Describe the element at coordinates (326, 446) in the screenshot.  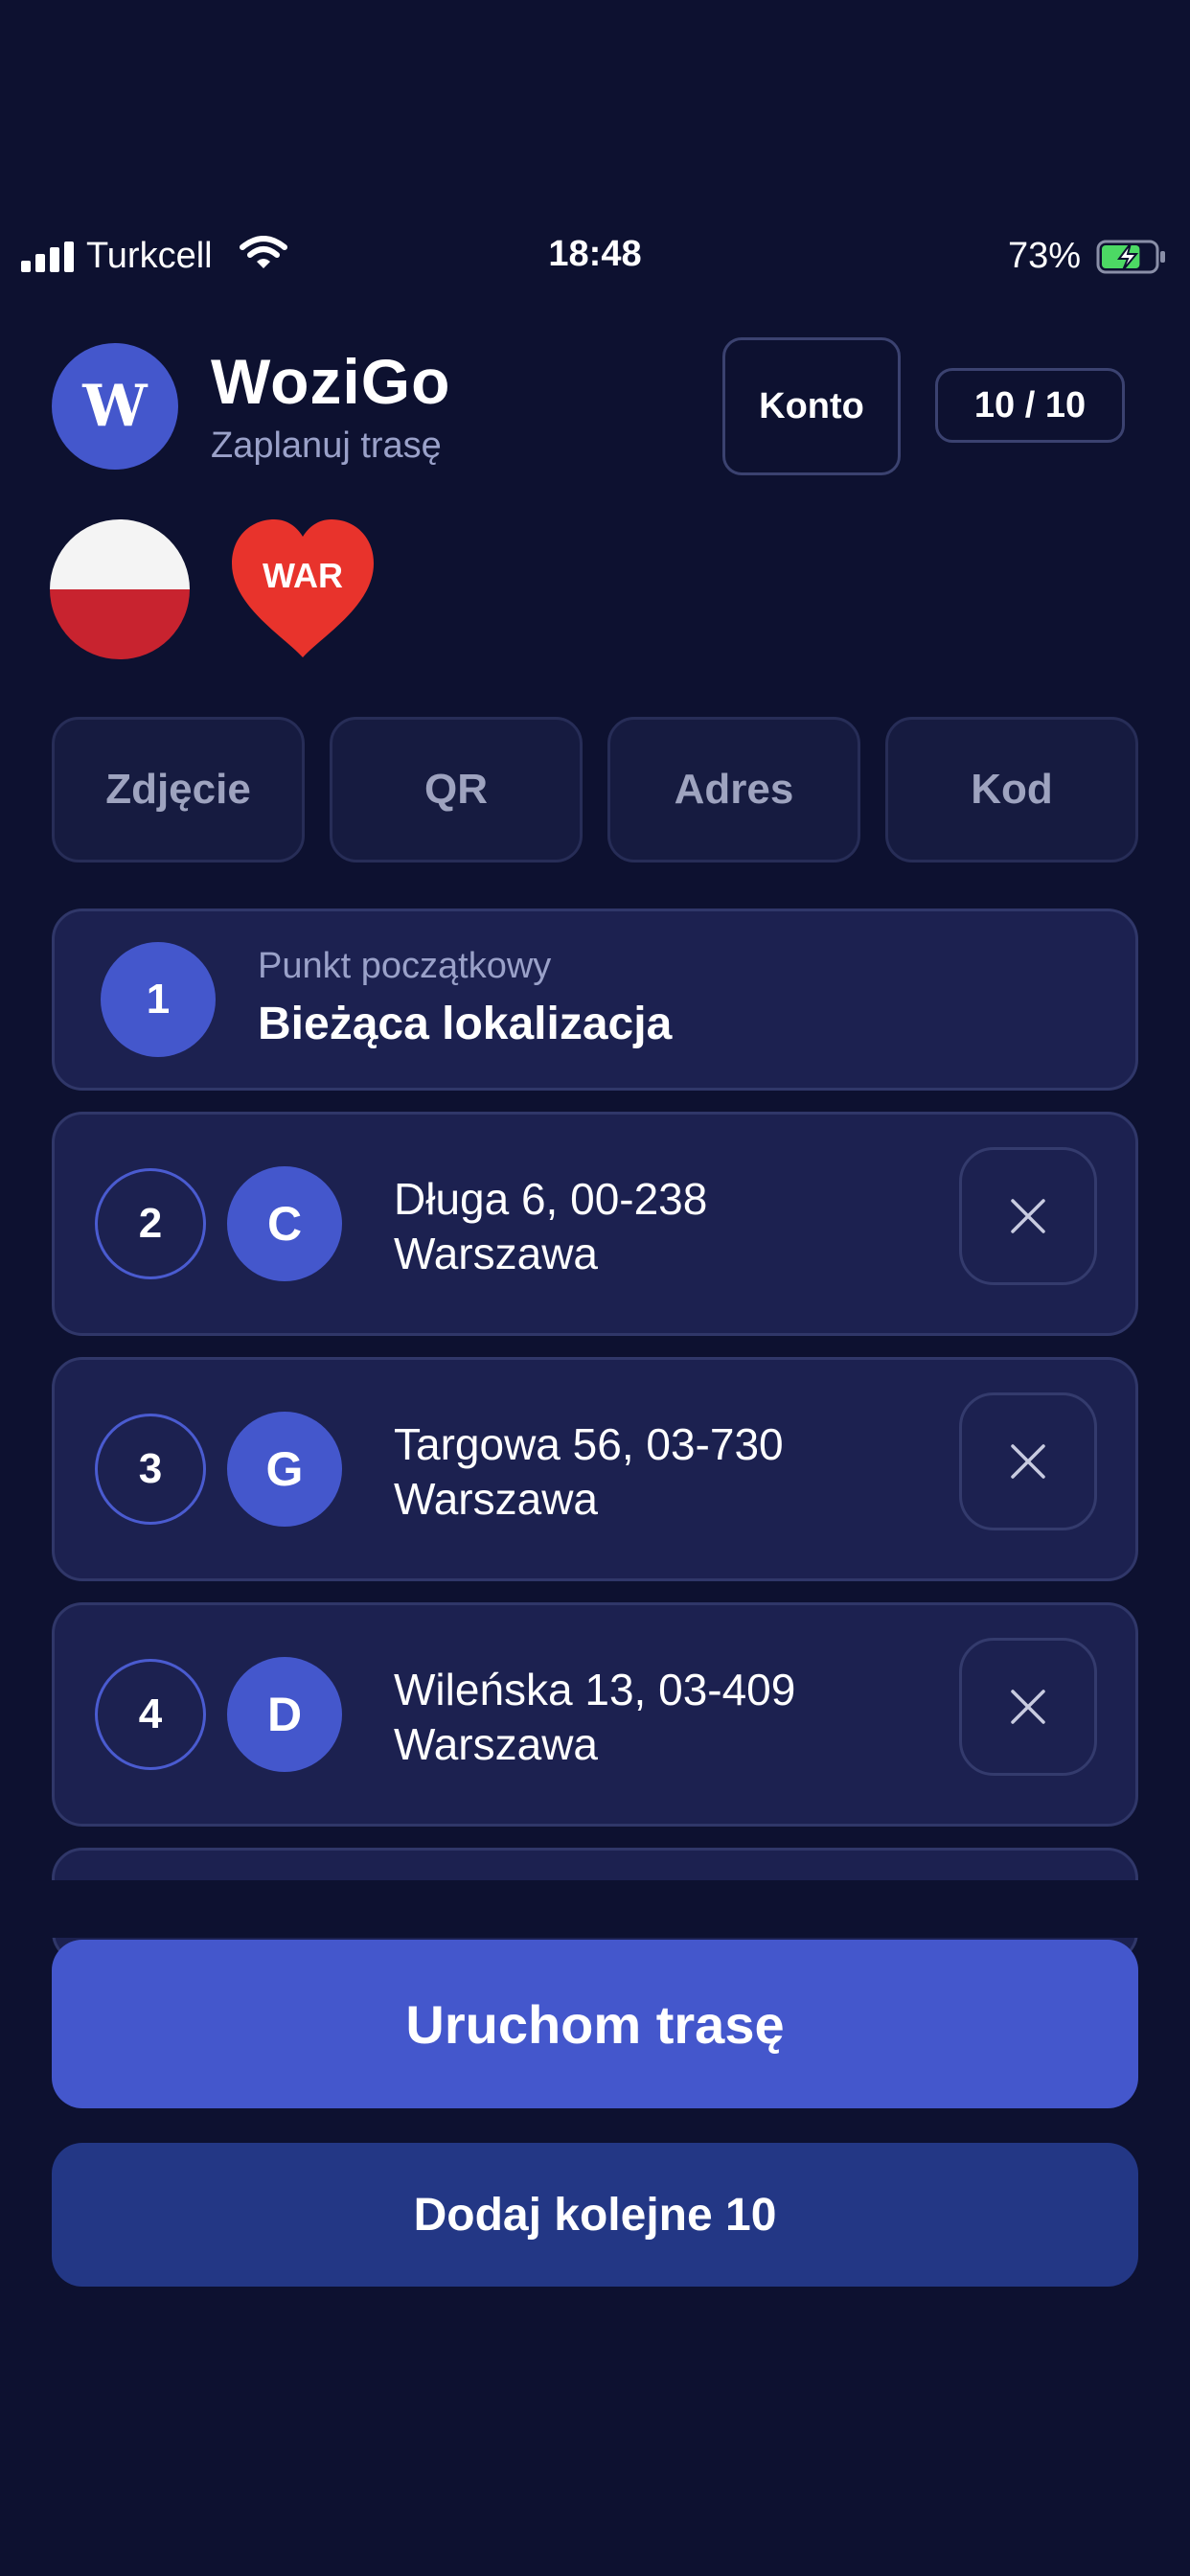
I see `app-subtitle: Zaplanuj trasę` at that location.